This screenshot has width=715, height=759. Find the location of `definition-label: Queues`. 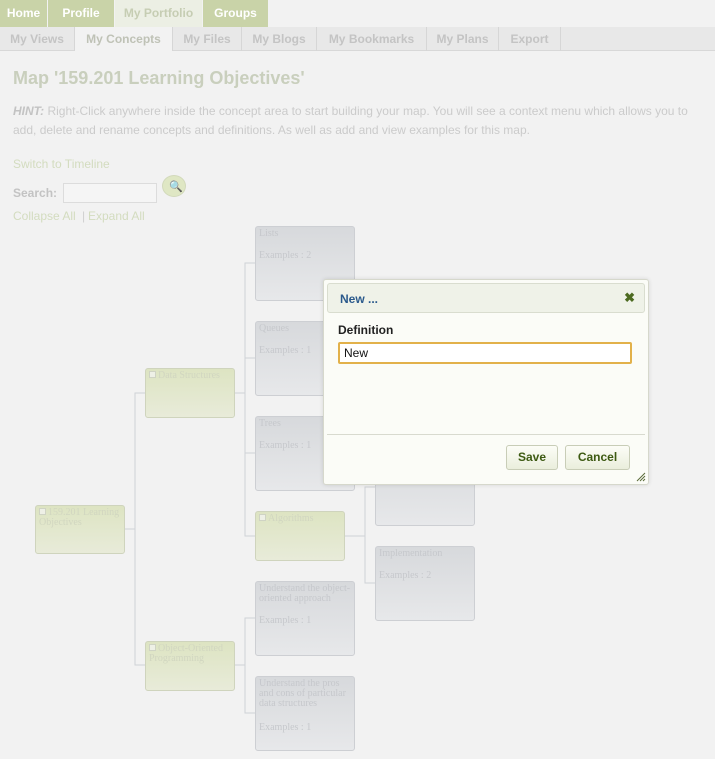

definition-label: Queues is located at coordinates (274, 328).